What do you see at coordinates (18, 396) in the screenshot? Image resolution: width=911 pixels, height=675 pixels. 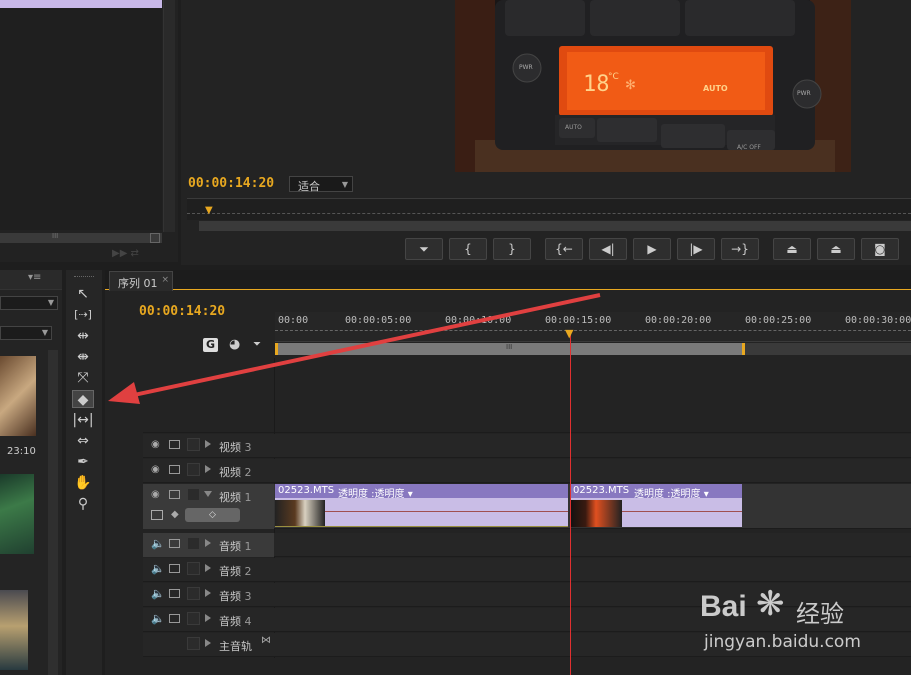 I see `thumbnail-car` at bounding box center [18, 396].